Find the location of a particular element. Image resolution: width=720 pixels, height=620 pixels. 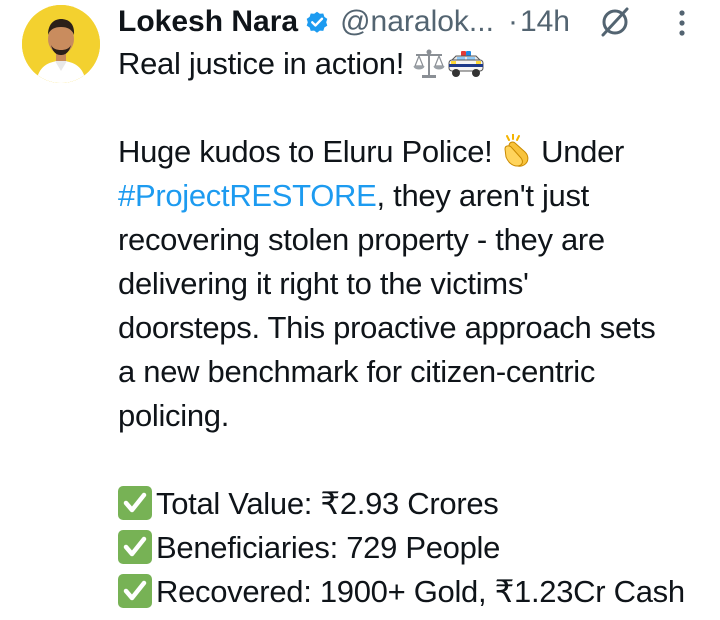

hashtag-link: #ProjectRESTORE is located at coordinates (247, 195).